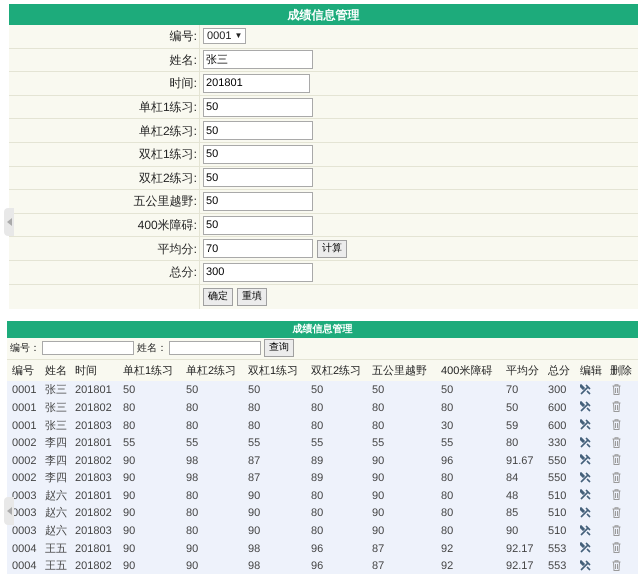  Describe the element at coordinates (522, 371) in the screenshot. I see `column-header: 平均分` at that location.